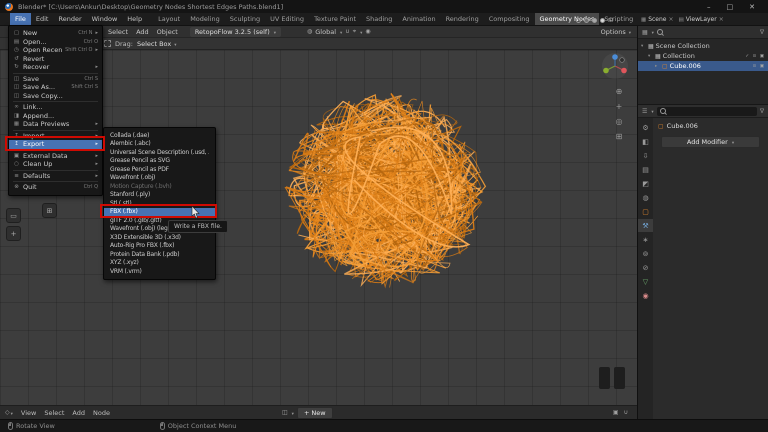 The height and width of the screenshot is (432, 768). What do you see at coordinates (13, 233) in the screenshot?
I see `toolbar-cursor-tool: +` at bounding box center [13, 233].